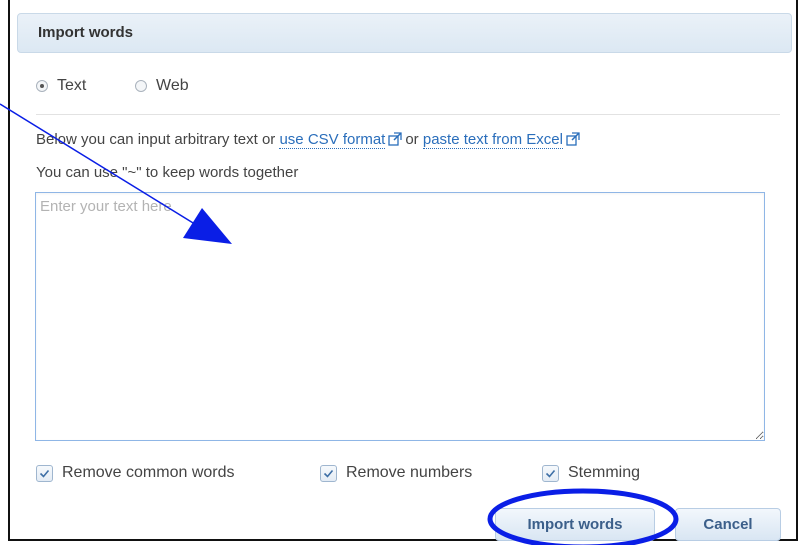  I want to click on remove-numbers-checkbox, so click(328, 473).